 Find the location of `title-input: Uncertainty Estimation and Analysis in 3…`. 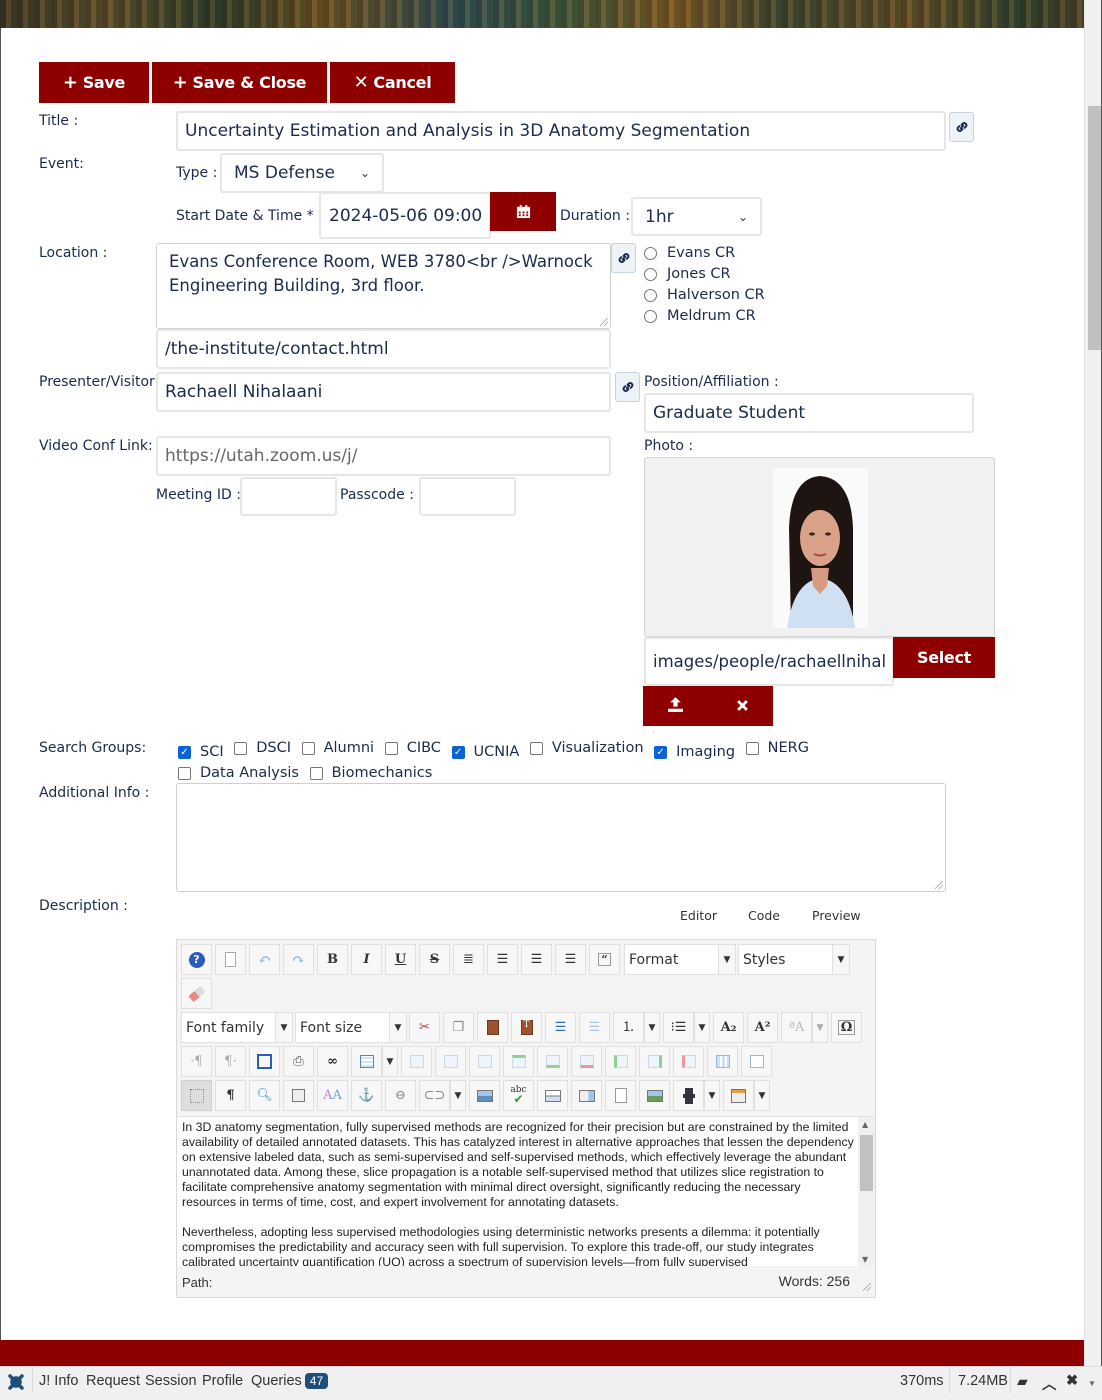

title-input: Uncertainty Estimation and Analysis in 3… is located at coordinates (561, 131).